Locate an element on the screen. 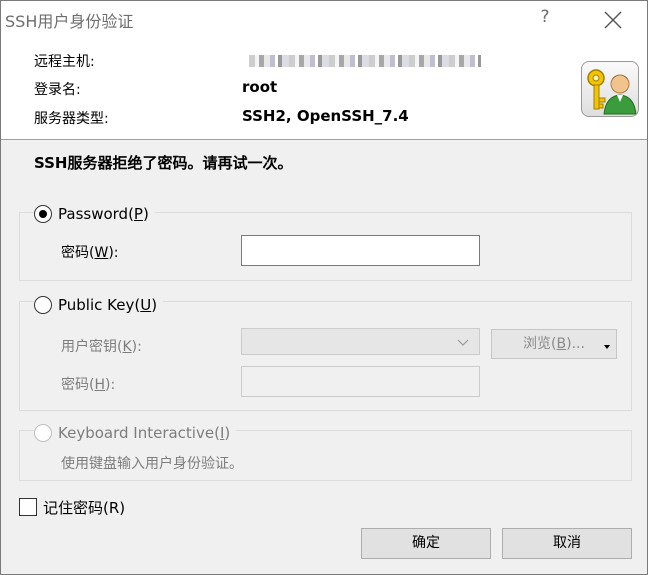  close-button is located at coordinates (613, 20).